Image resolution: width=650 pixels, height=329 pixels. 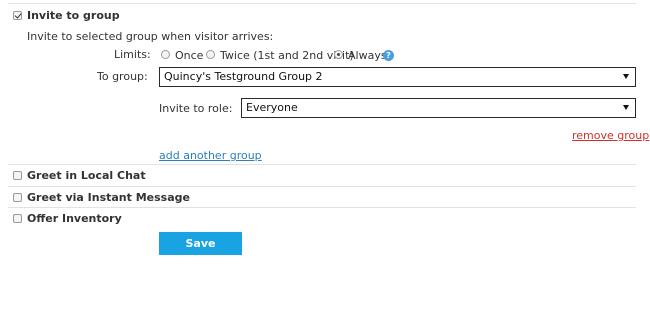 I want to click on greet-instant-message-checkbox, so click(x=17, y=197).